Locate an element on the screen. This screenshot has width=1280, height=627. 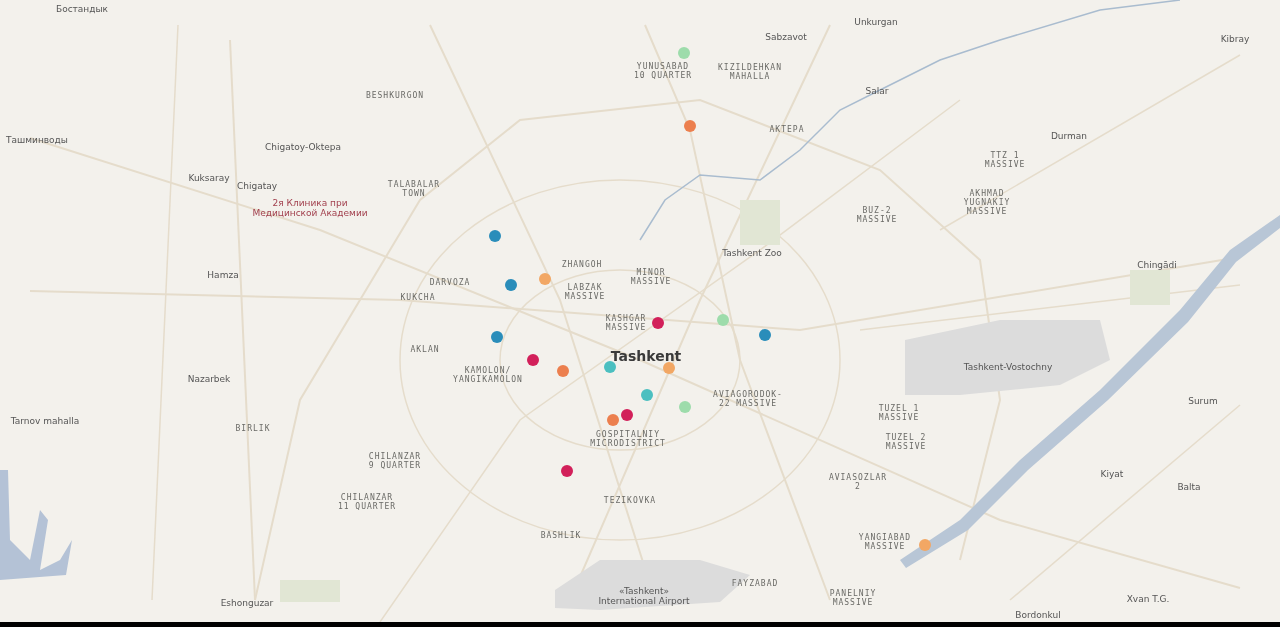
district-label: KASHGAR MASSIVE is located at coordinates (626, 323).